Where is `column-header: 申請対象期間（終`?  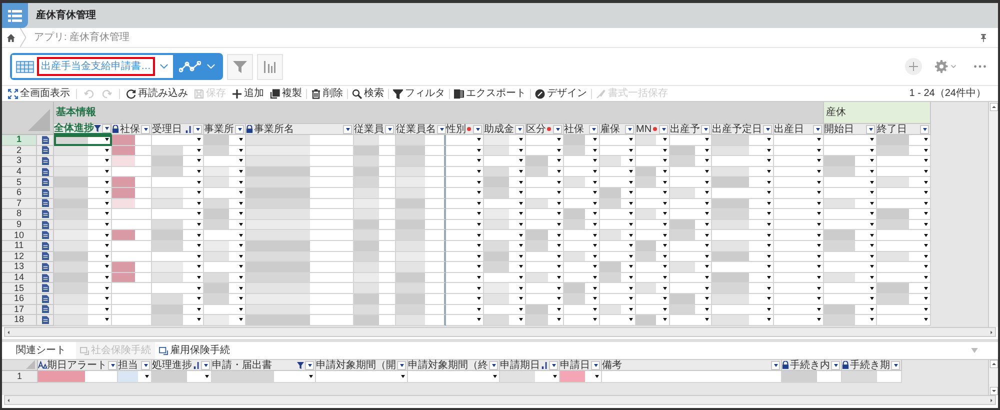
column-header: 申請対象期間（終 is located at coordinates (454, 365).